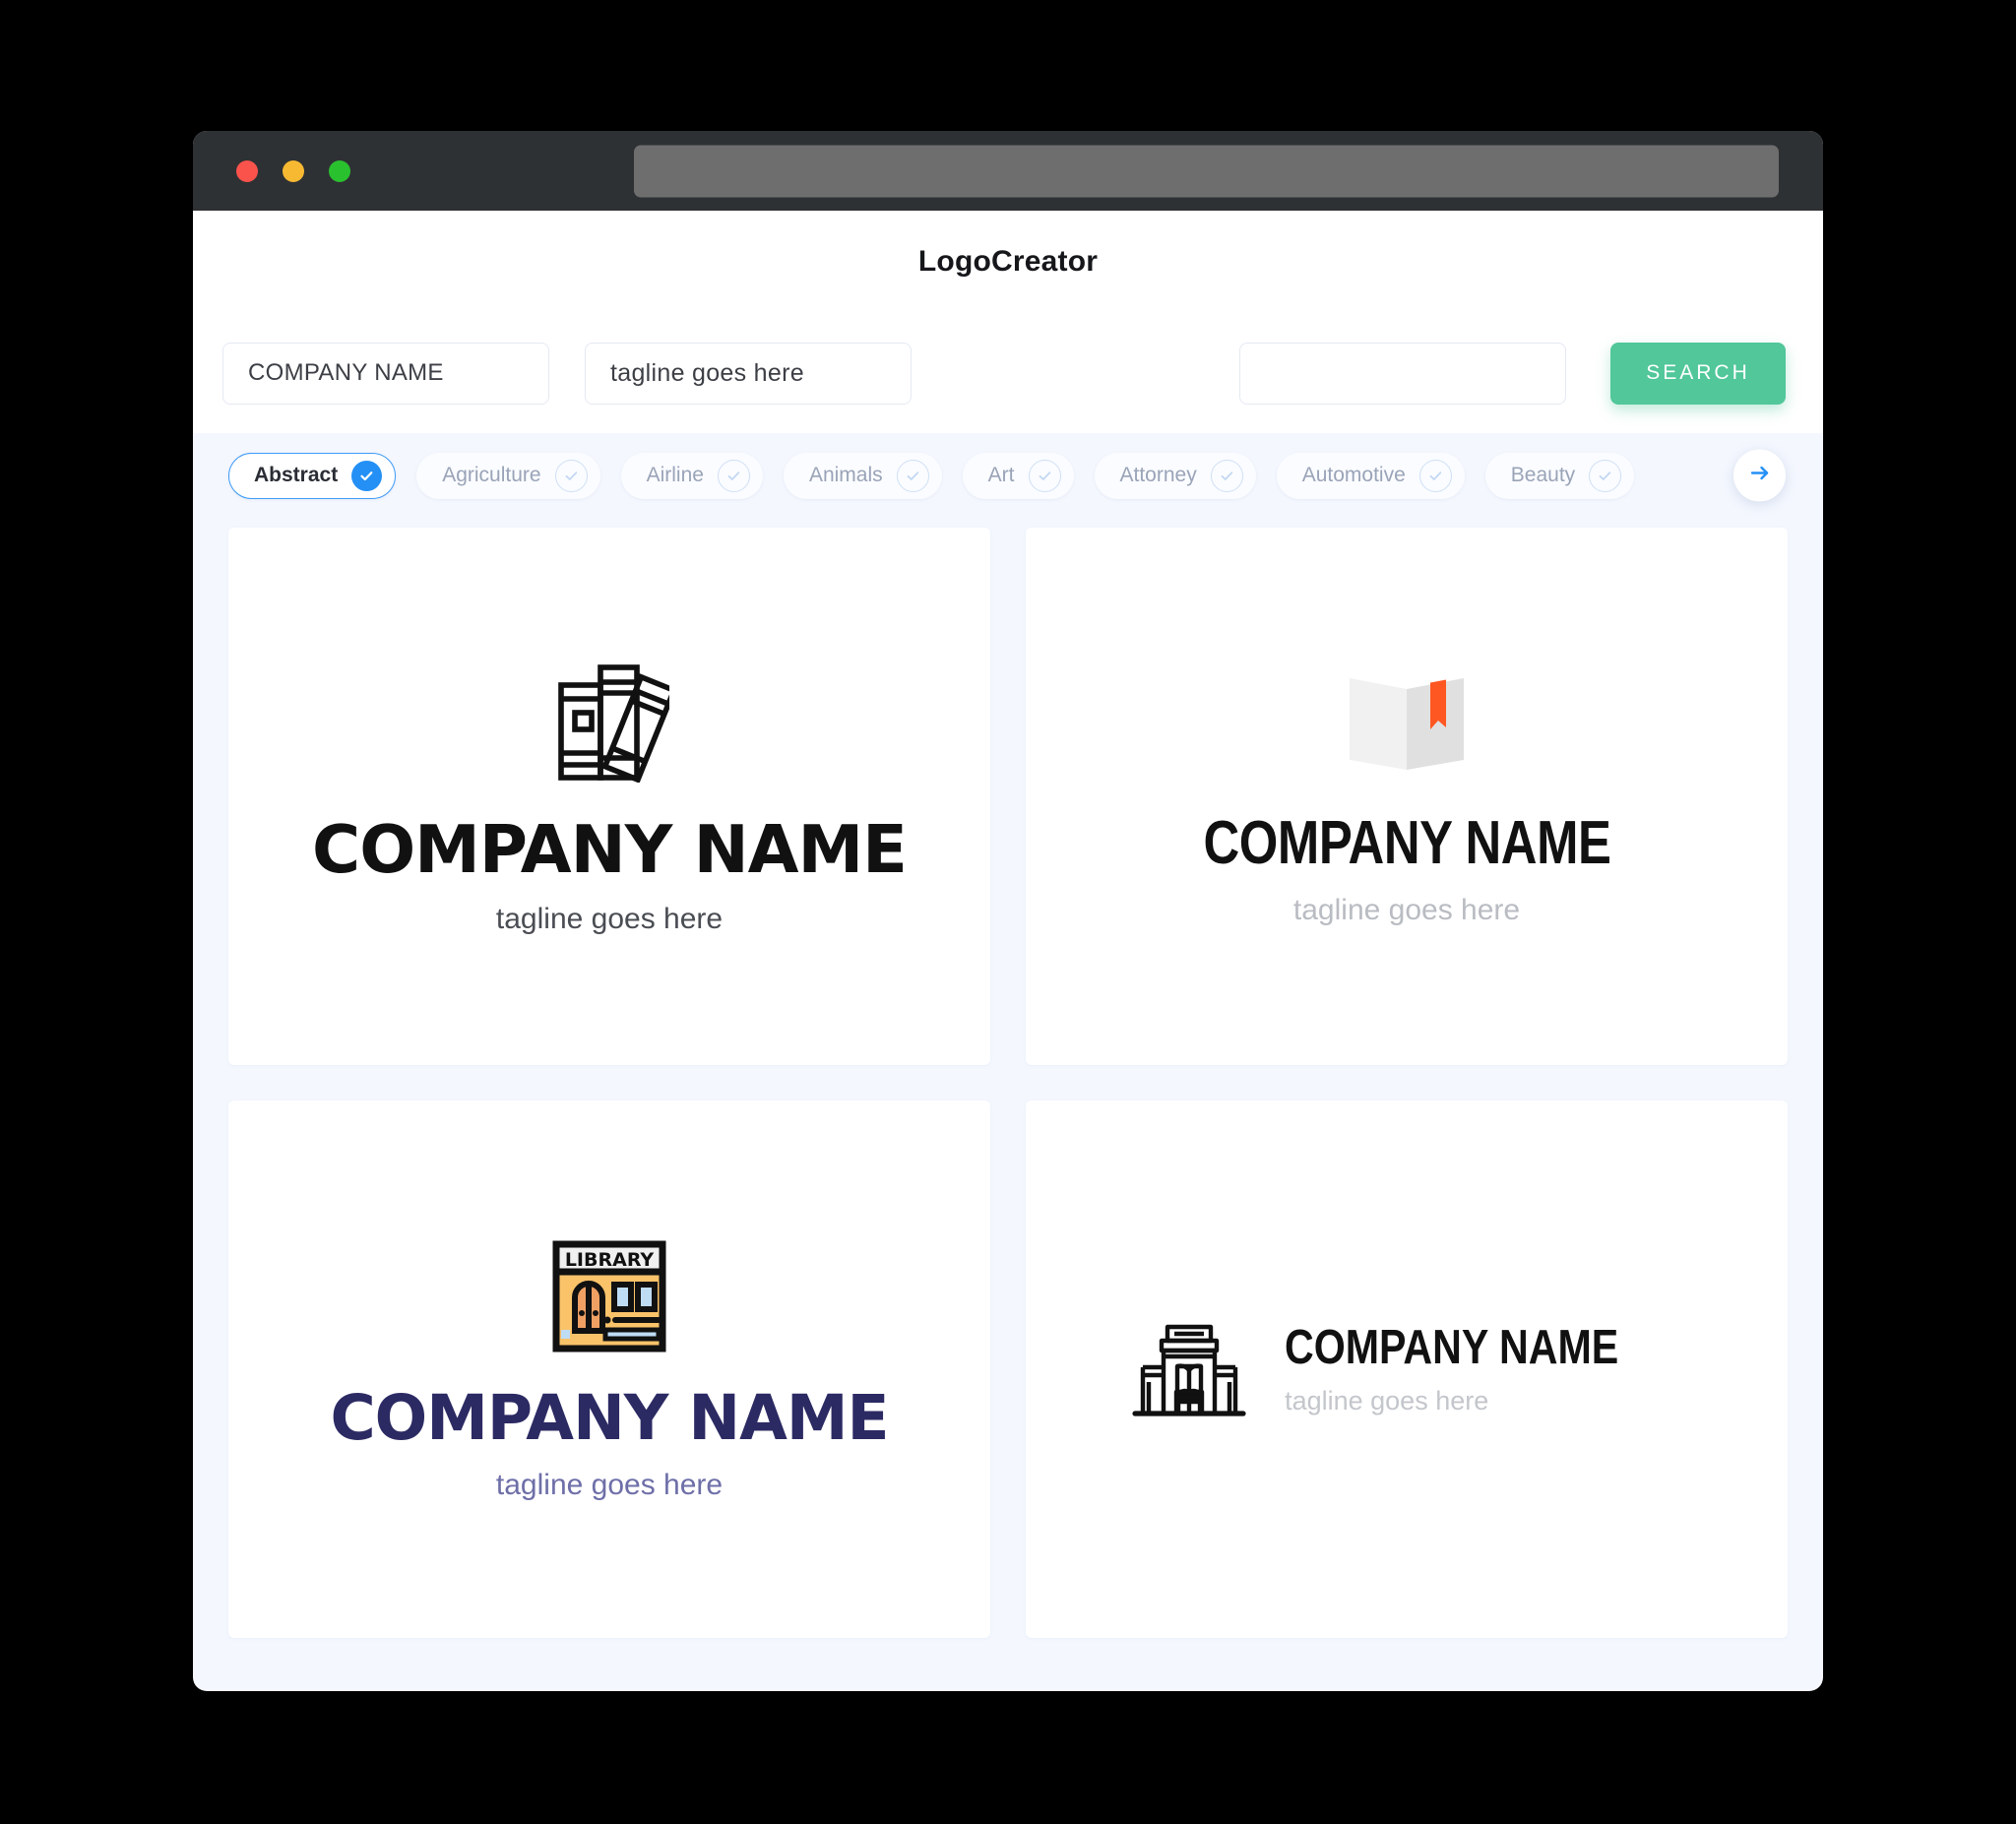  What do you see at coordinates (247, 170) in the screenshot?
I see `close-window-button` at bounding box center [247, 170].